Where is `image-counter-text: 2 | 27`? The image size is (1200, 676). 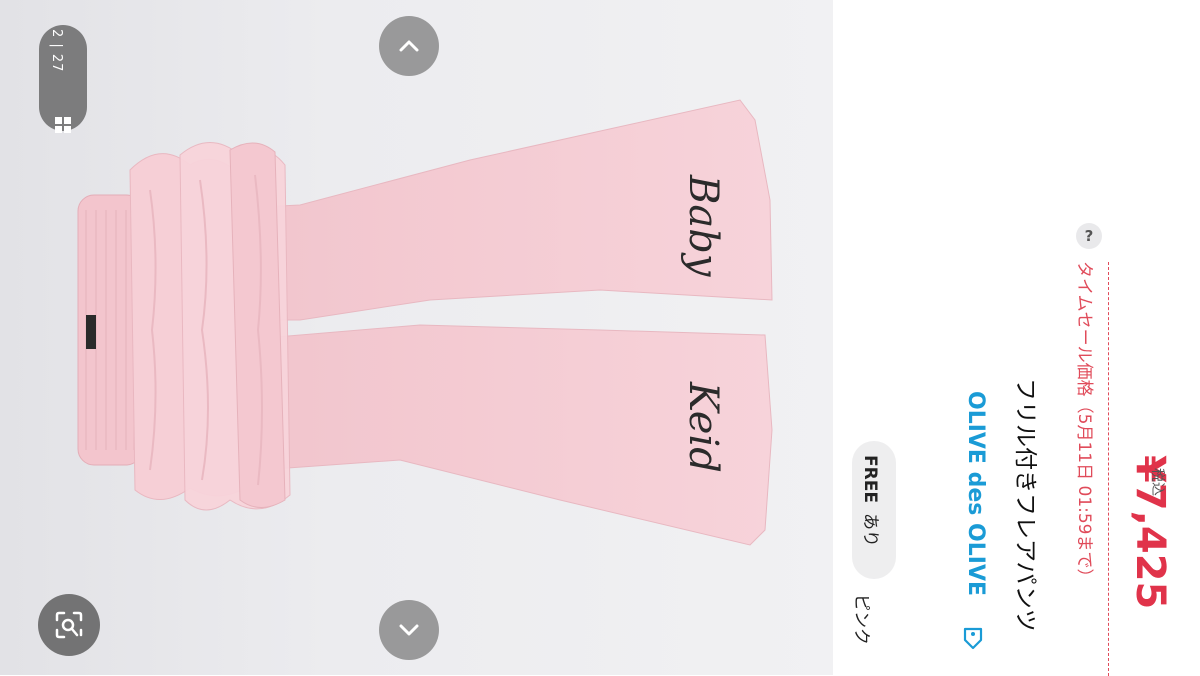 image-counter-text: 2 | 27 is located at coordinates (56, 51).